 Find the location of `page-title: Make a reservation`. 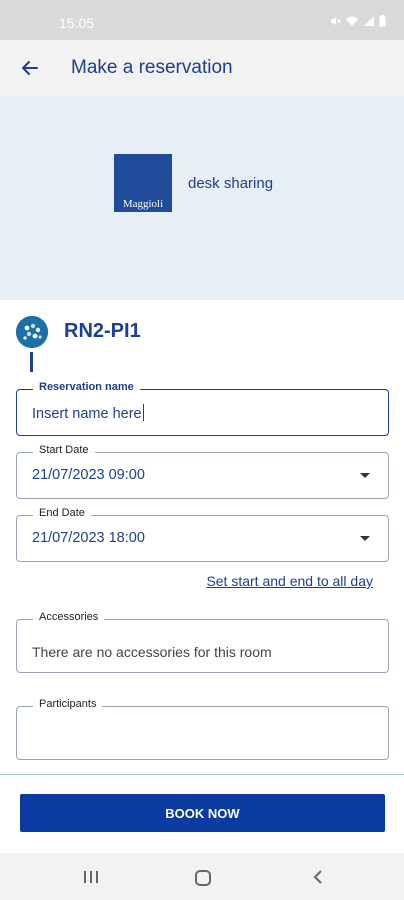

page-title: Make a reservation is located at coordinates (152, 67).